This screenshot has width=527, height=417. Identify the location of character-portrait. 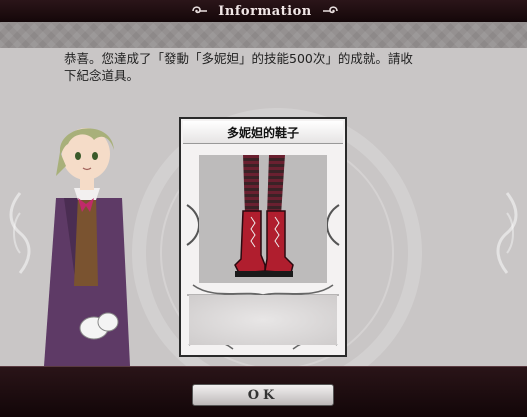
(87, 247).